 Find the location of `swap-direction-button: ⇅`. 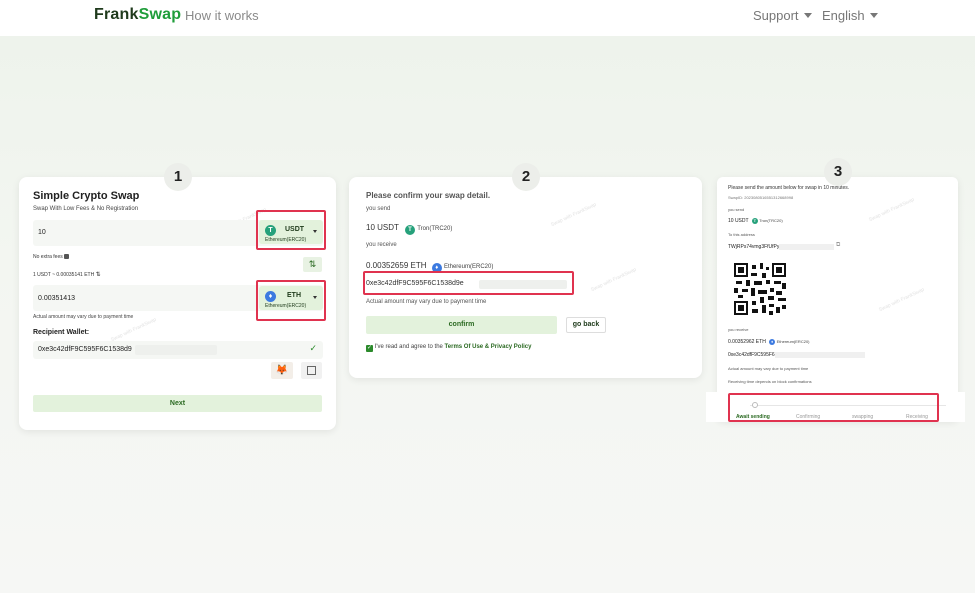

swap-direction-button: ⇅ is located at coordinates (312, 264).